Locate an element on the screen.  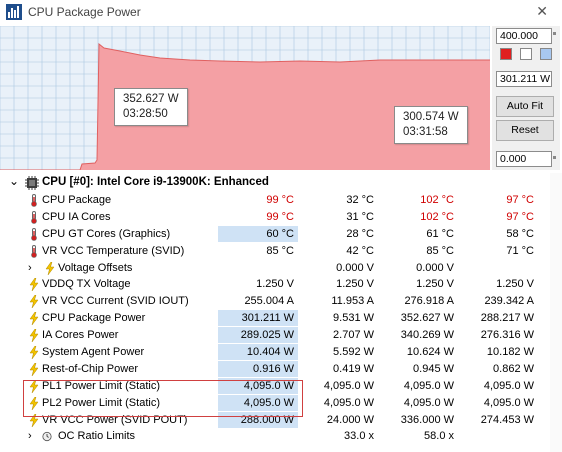
min-value: 4,095.0 W is located at coordinates (348, 402).